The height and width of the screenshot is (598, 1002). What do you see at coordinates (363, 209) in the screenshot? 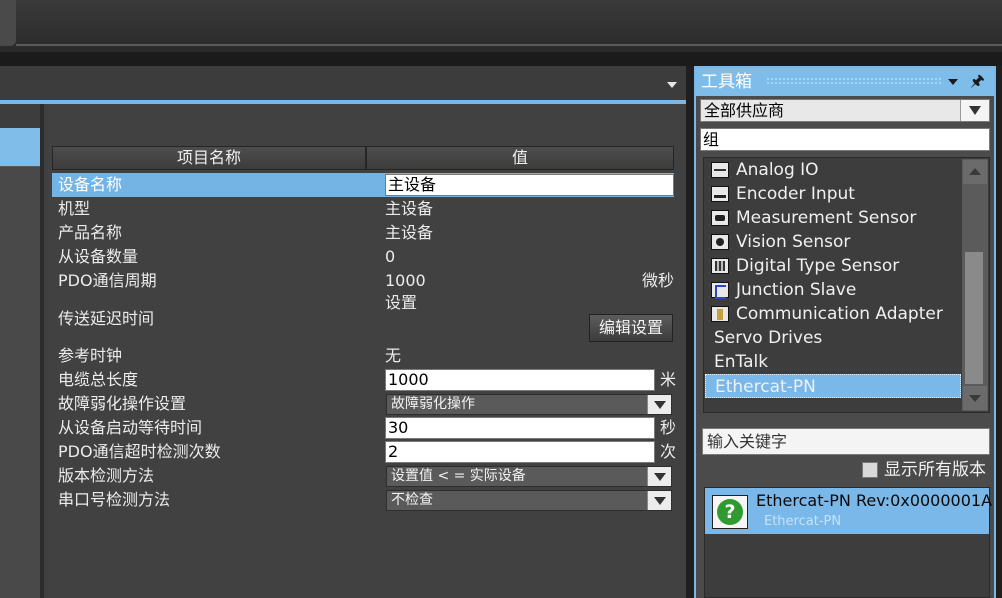
I see `property-row-model: 机型 主设备` at bounding box center [363, 209].